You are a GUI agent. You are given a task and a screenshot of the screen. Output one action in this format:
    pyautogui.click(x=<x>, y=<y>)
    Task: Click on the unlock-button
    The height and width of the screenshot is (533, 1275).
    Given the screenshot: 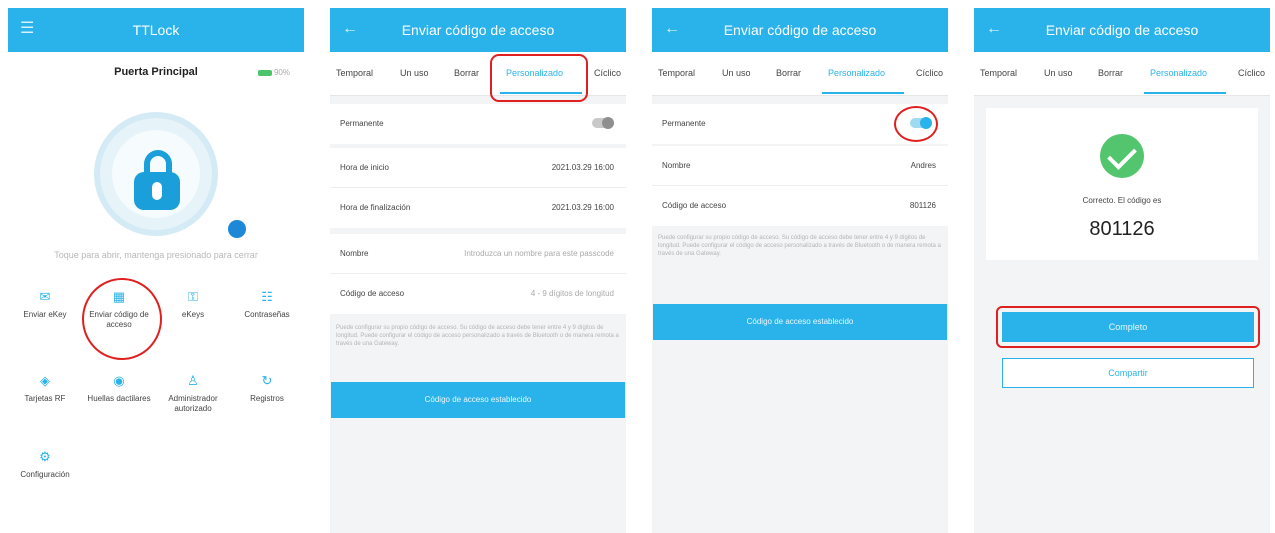 What is the action you would take?
    pyautogui.click(x=156, y=174)
    